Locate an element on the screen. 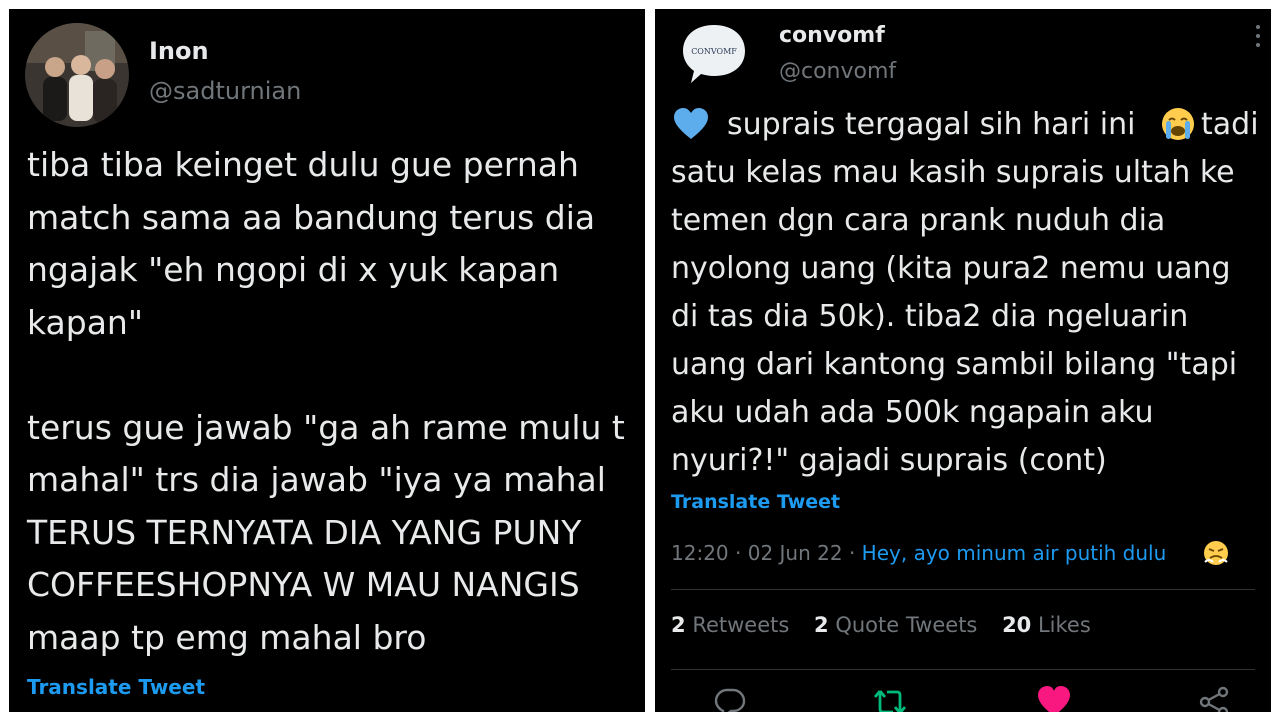 The image size is (1280, 720). tweet-time: 12:20 is located at coordinates (700, 553).